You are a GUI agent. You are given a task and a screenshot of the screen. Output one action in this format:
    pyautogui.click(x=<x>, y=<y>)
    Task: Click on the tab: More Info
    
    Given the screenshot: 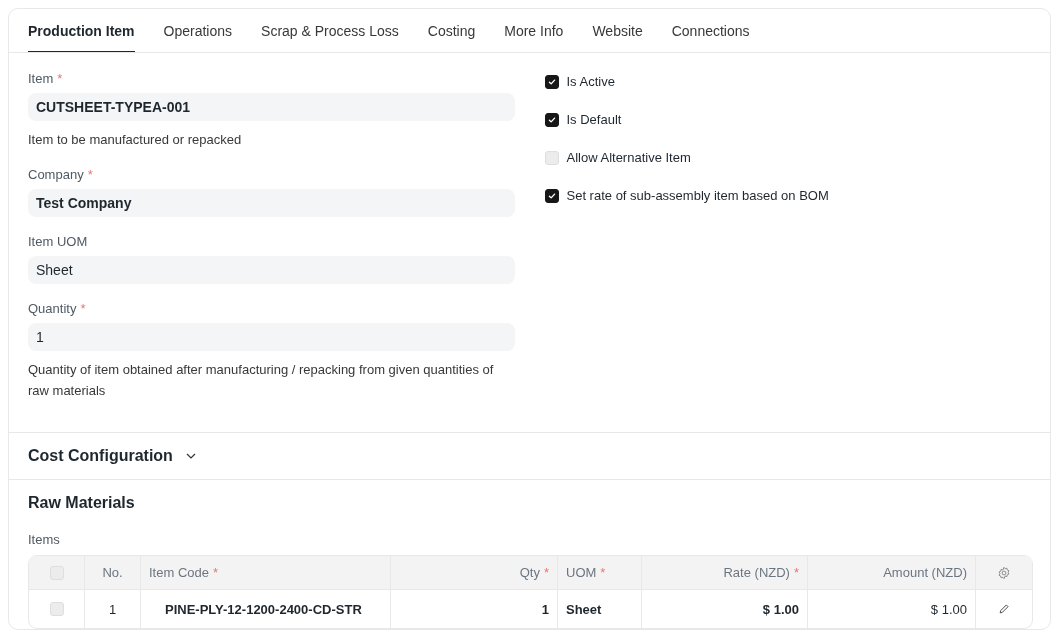 What is the action you would take?
    pyautogui.click(x=534, y=30)
    